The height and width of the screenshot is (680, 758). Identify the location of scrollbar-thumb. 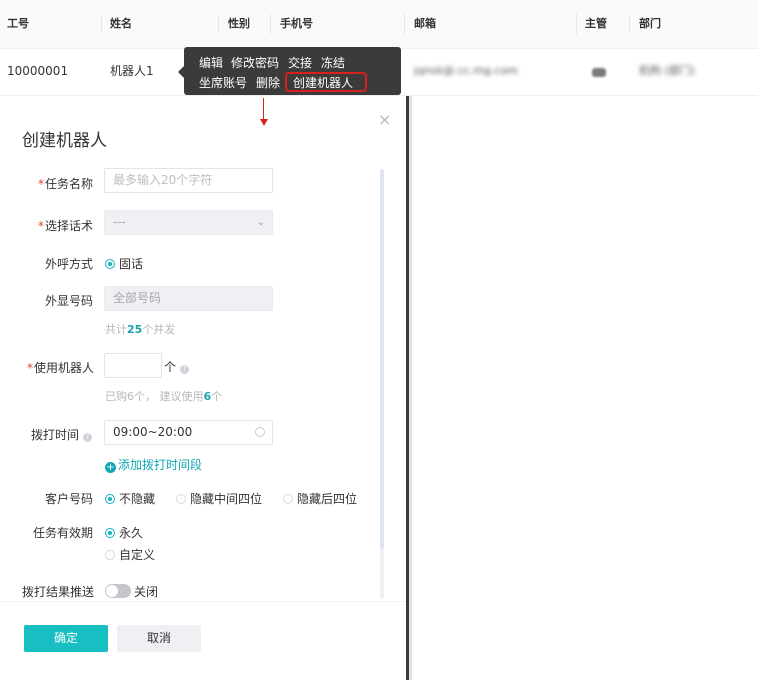
(382, 359).